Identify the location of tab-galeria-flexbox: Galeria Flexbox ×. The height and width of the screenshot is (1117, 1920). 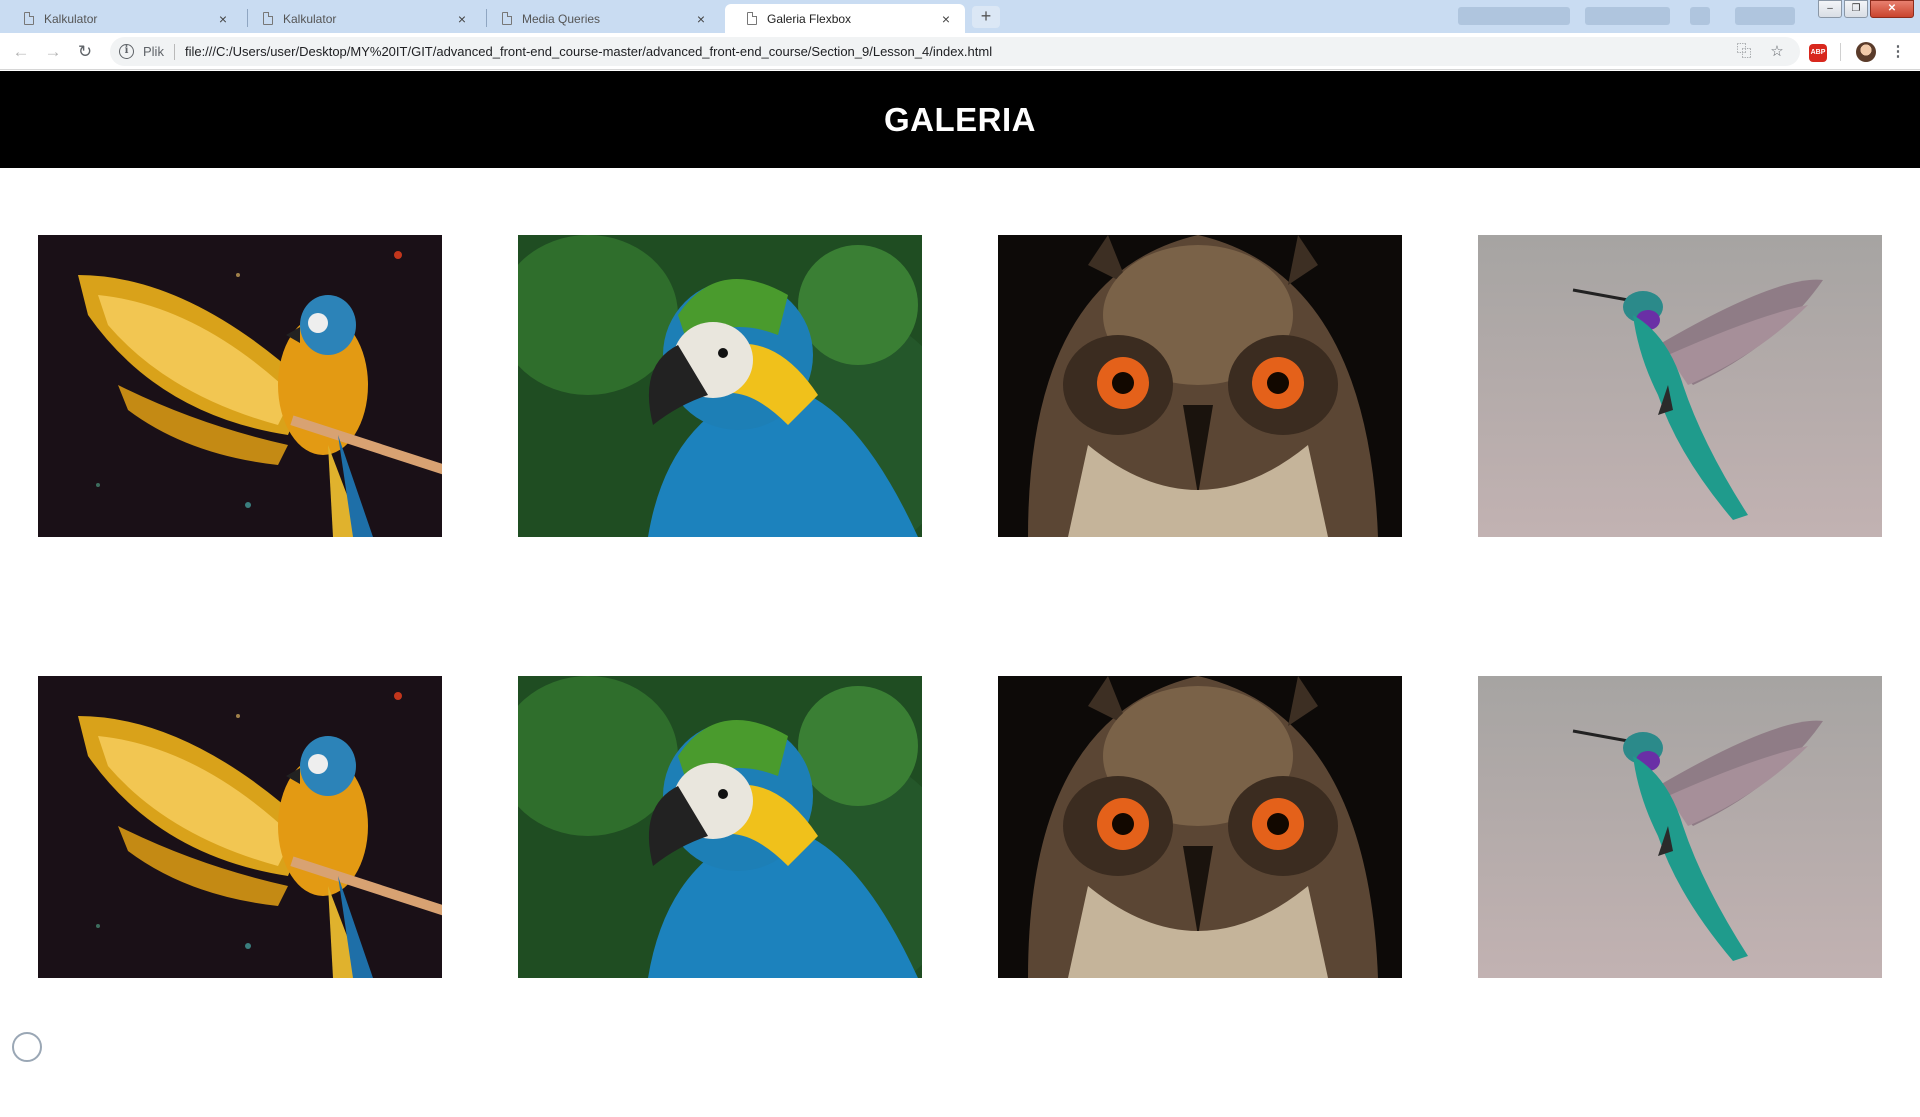
(845, 18).